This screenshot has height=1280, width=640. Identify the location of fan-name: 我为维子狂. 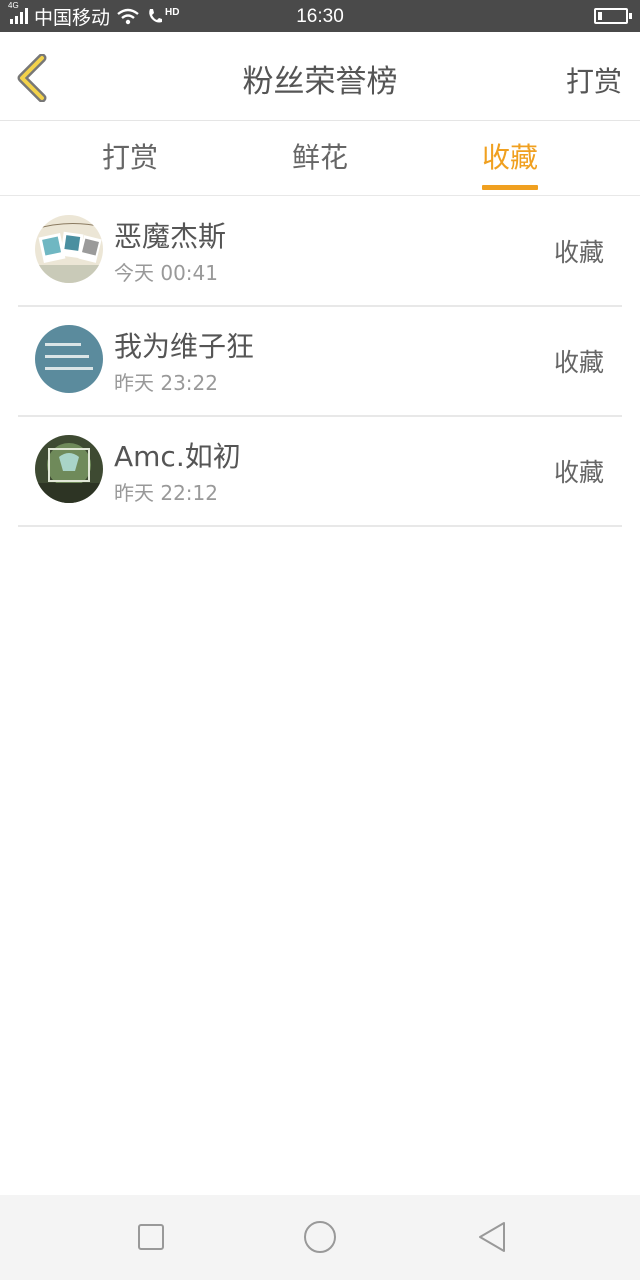
(184, 346).